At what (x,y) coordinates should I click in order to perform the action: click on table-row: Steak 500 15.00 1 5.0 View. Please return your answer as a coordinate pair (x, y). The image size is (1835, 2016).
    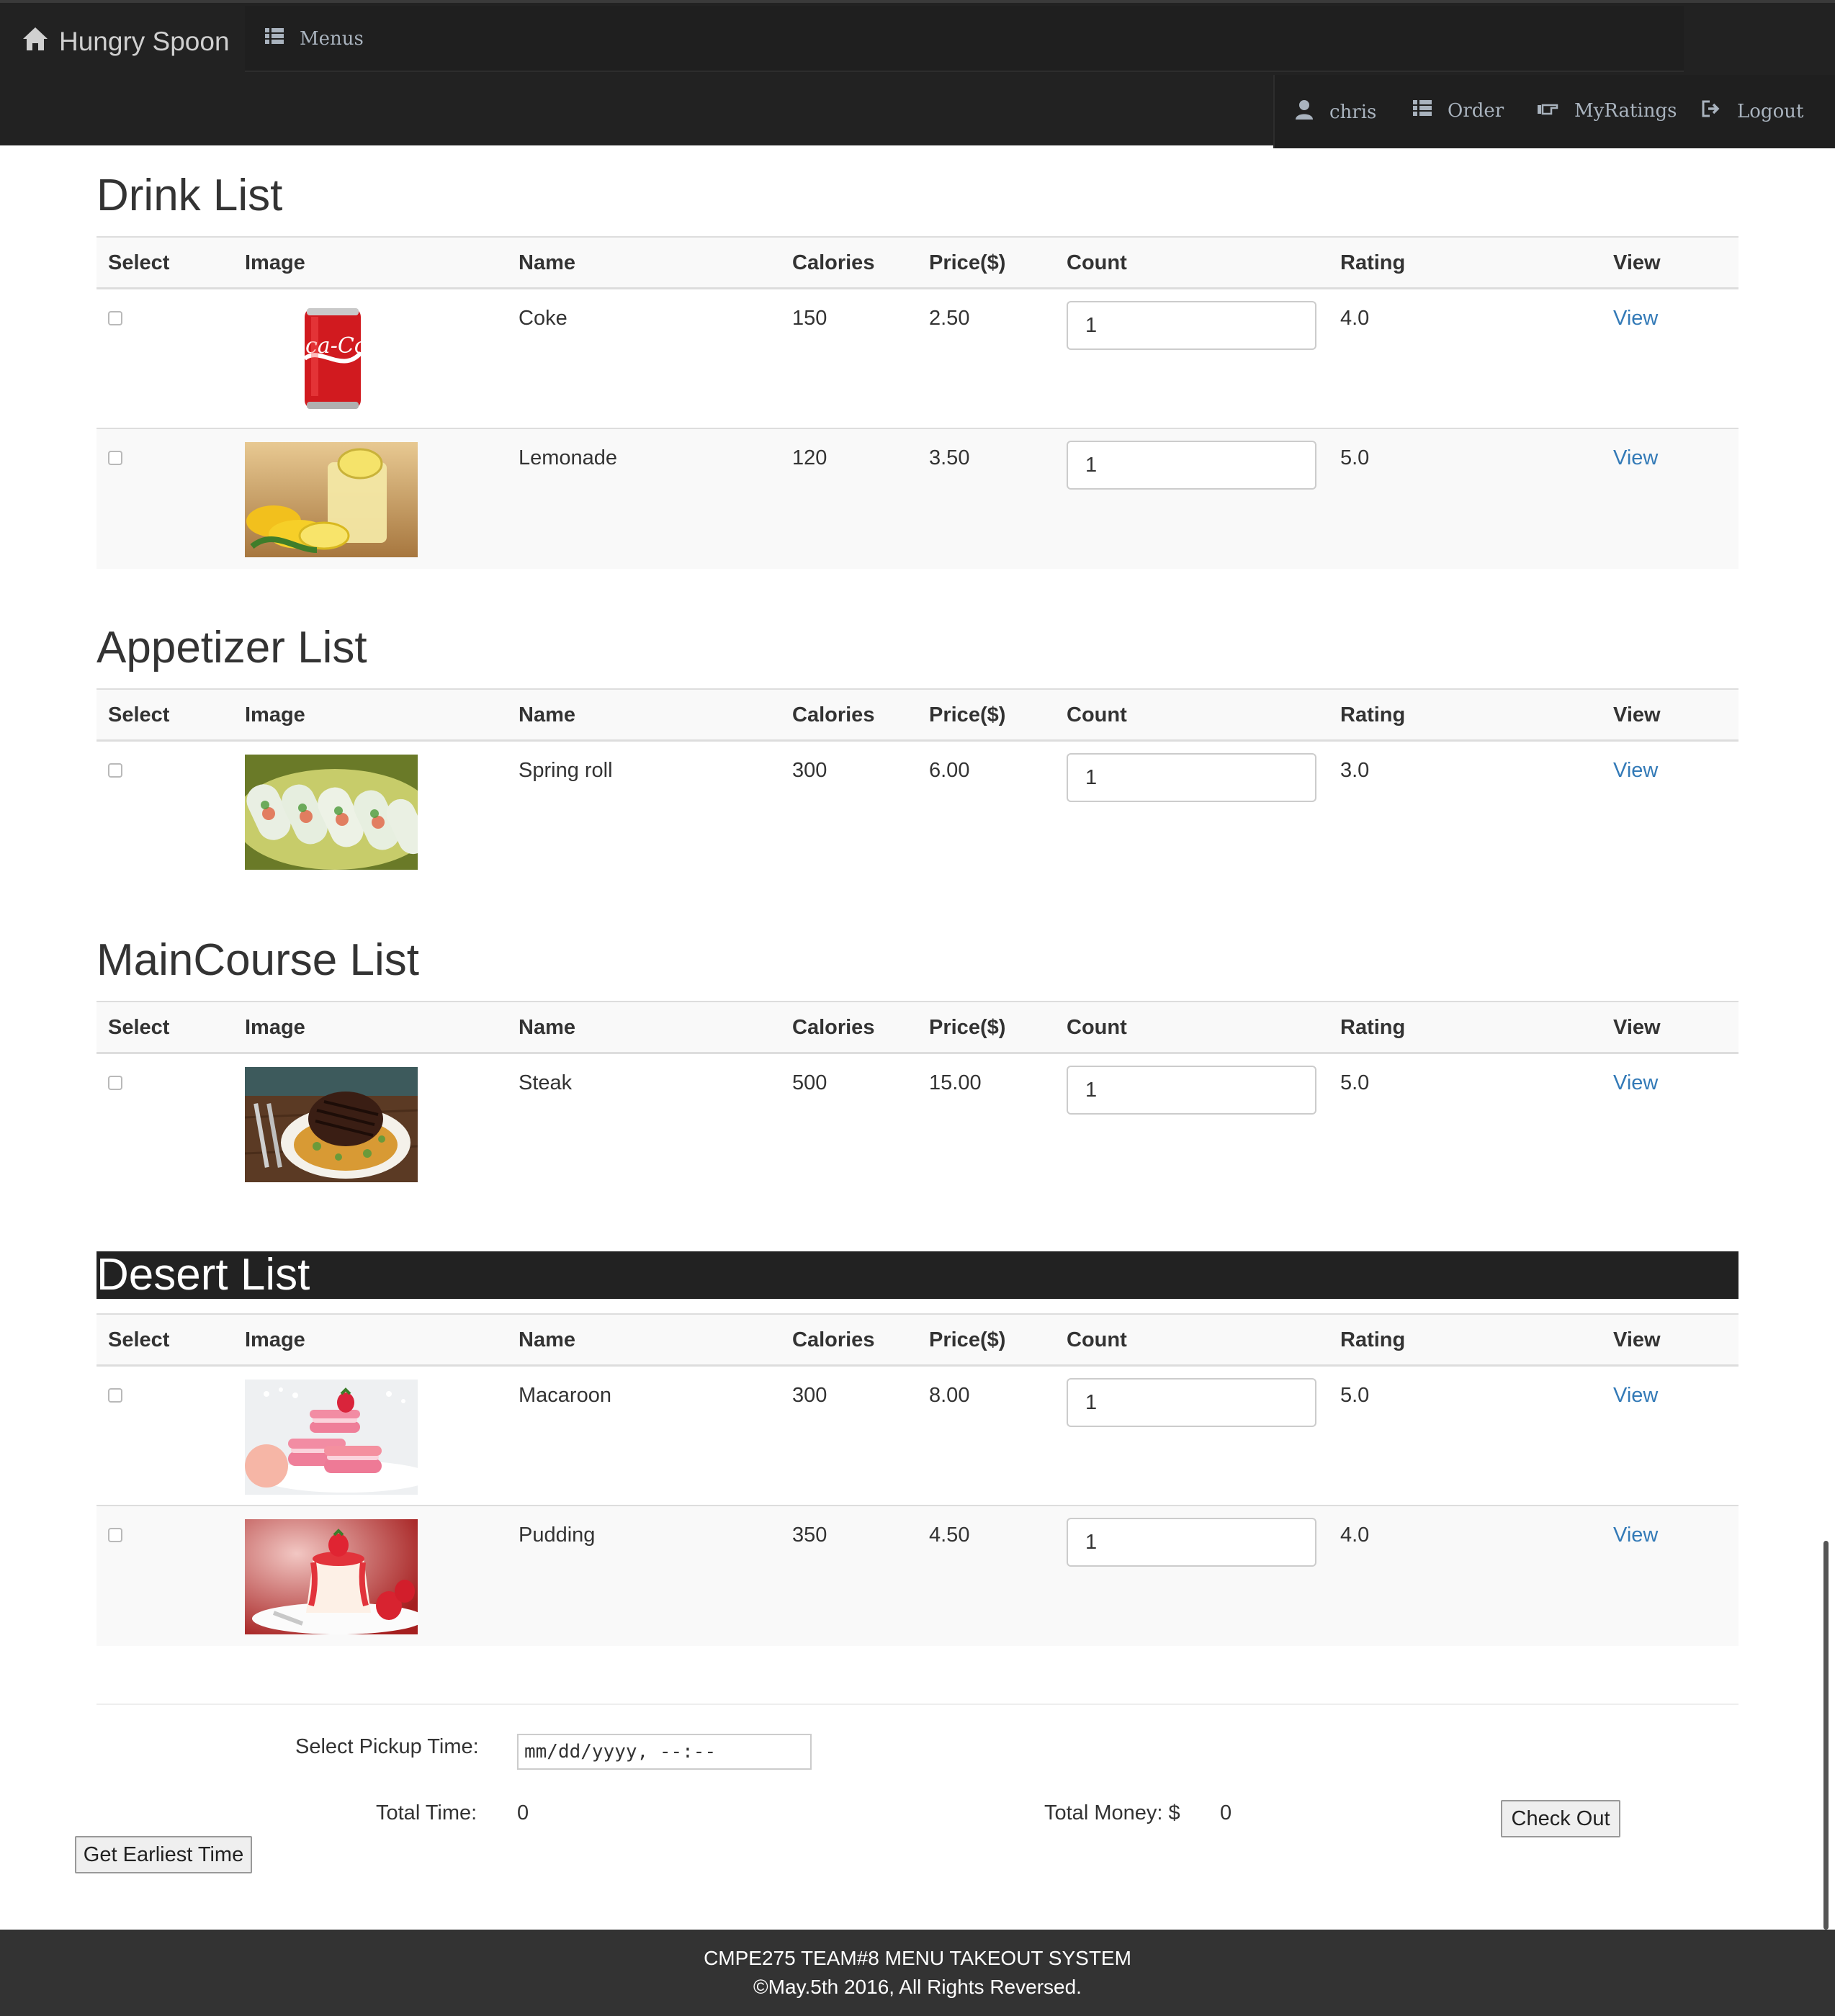
    Looking at the image, I should click on (917, 1124).